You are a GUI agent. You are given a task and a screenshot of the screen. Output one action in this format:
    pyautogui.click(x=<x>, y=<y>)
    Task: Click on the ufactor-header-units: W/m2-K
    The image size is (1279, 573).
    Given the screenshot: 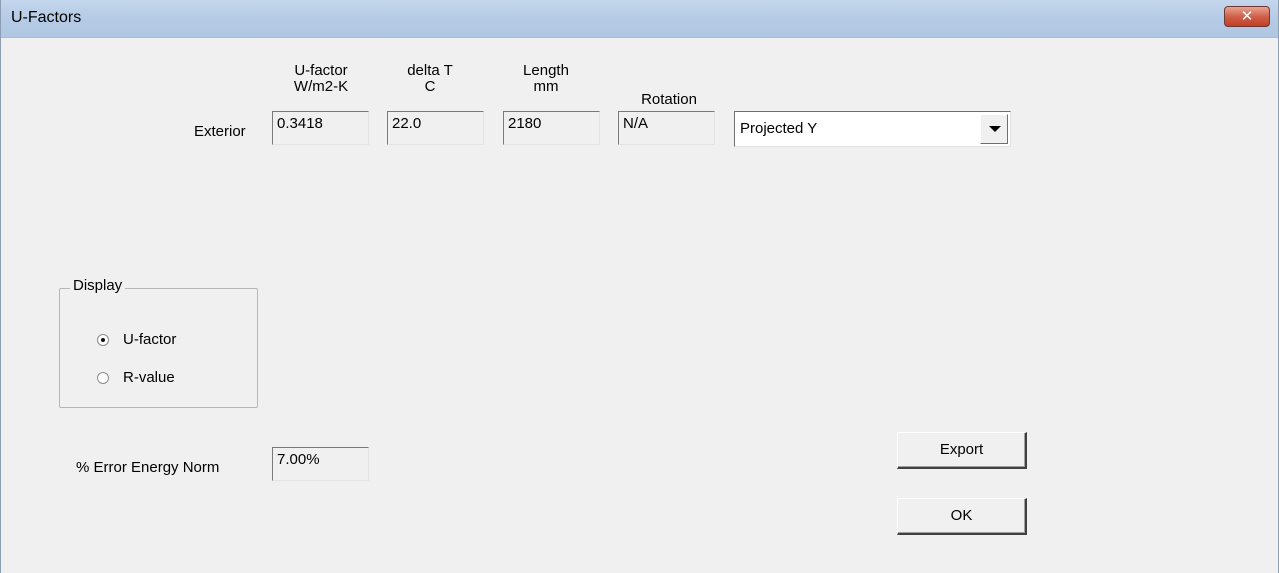 What is the action you would take?
    pyautogui.click(x=321, y=86)
    